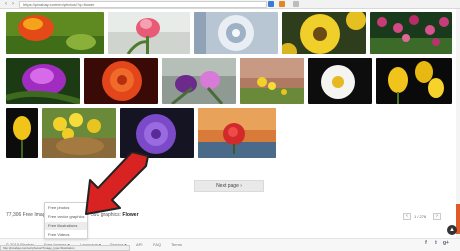 This screenshot has height=251, width=460. I want to click on thumb-purple-tulips, so click(199, 81).